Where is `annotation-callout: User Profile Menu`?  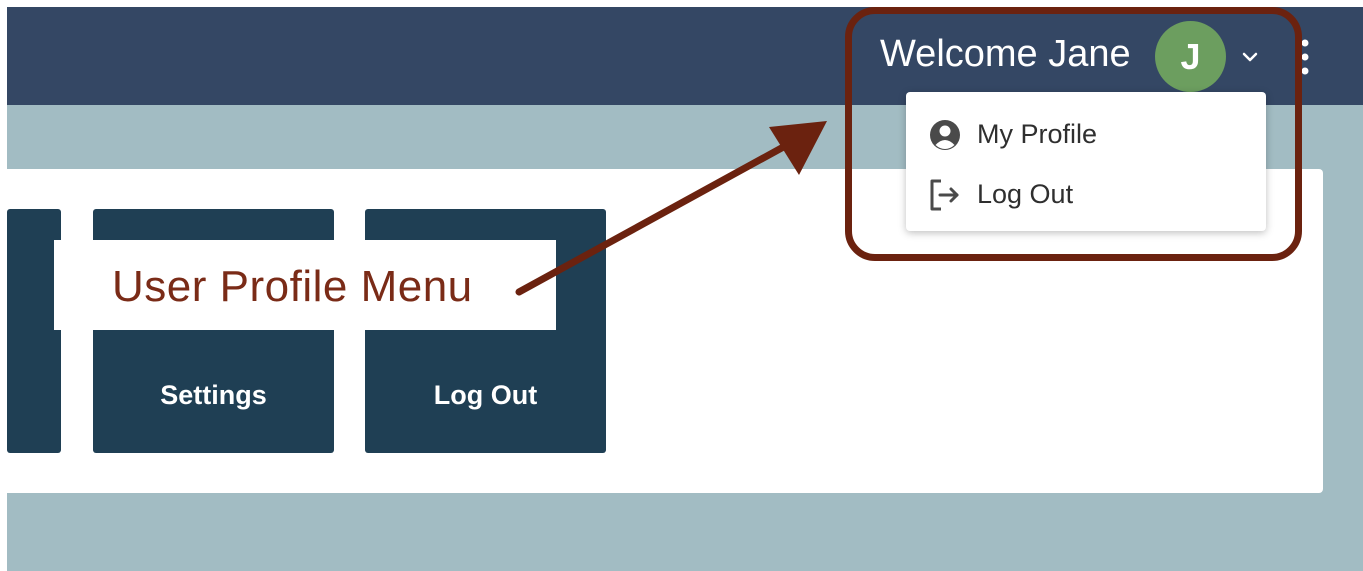
annotation-callout: User Profile Menu is located at coordinates (305, 285).